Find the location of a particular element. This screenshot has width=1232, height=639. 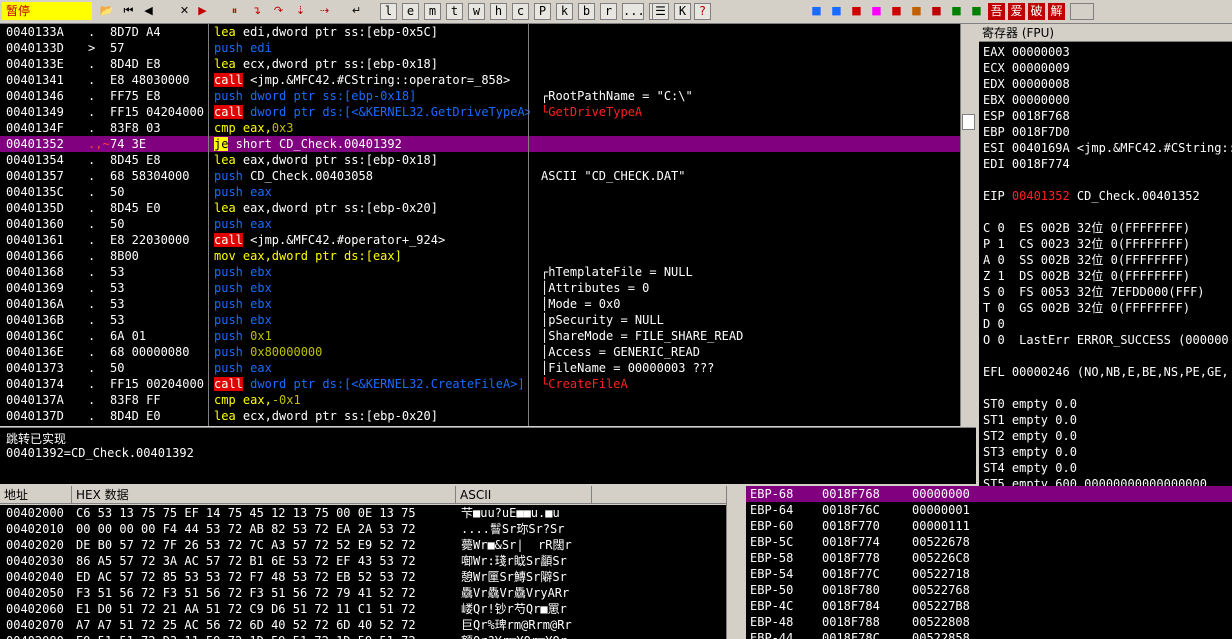

chip-icon: ■ is located at coordinates (976, 11).